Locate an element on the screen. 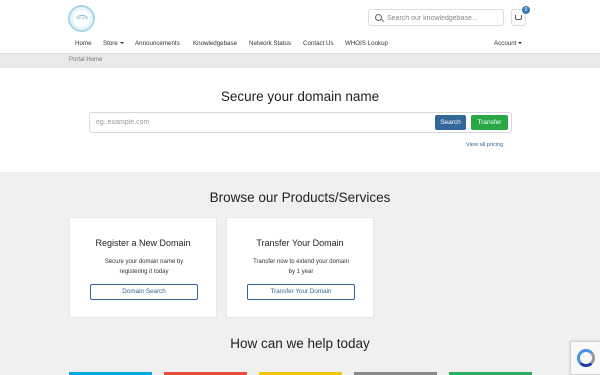  domain-section-title: Secure your domain name is located at coordinates (300, 96).